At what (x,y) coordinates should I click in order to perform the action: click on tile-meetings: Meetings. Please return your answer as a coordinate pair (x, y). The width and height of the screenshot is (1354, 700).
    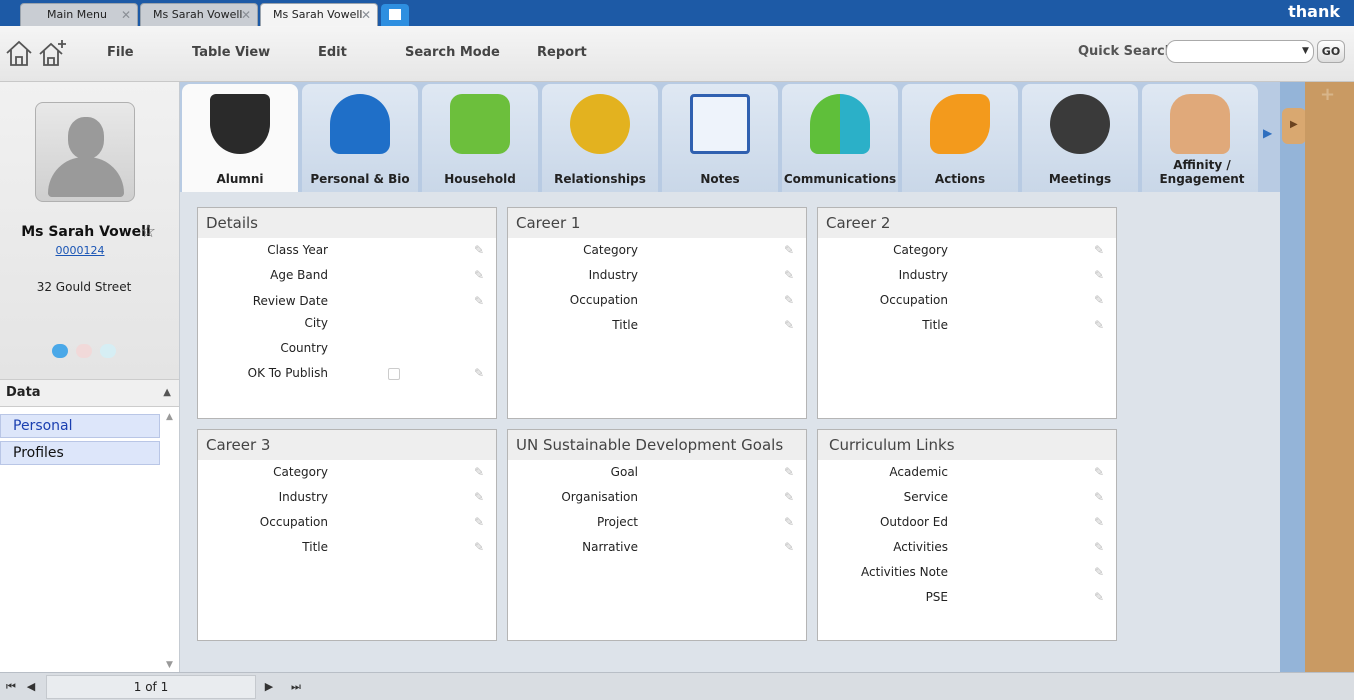
    Looking at the image, I should click on (1080, 138).